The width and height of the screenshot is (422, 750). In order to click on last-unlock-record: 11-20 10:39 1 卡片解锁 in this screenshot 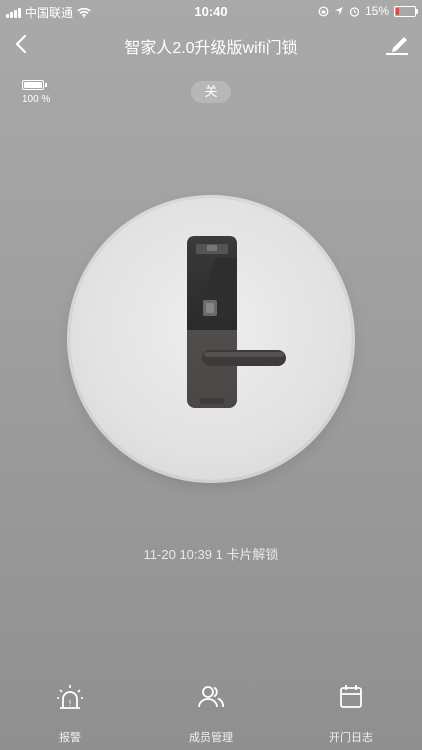, I will do `click(211, 554)`.